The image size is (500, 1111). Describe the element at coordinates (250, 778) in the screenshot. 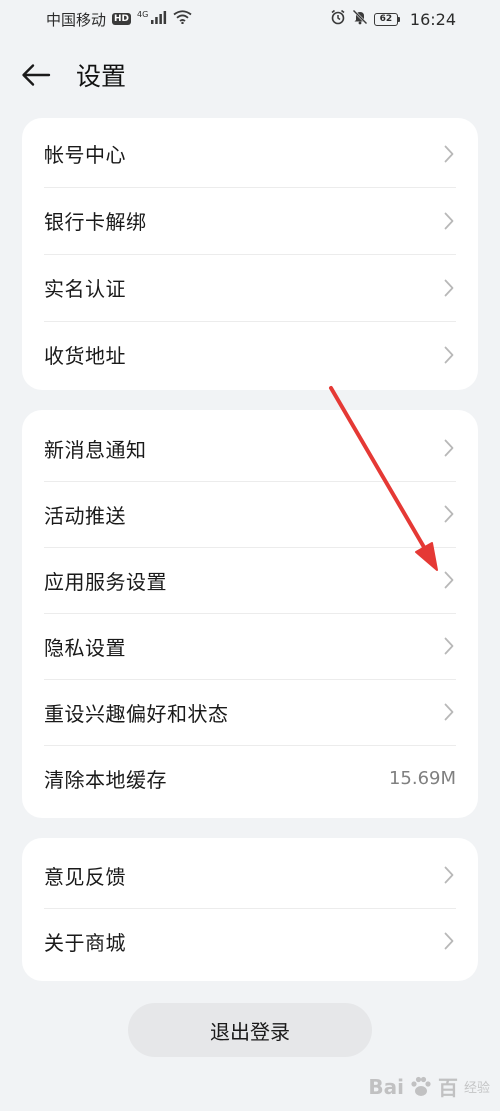

I see `row-clear-cache: 清除本地缓存 15.69M` at that location.